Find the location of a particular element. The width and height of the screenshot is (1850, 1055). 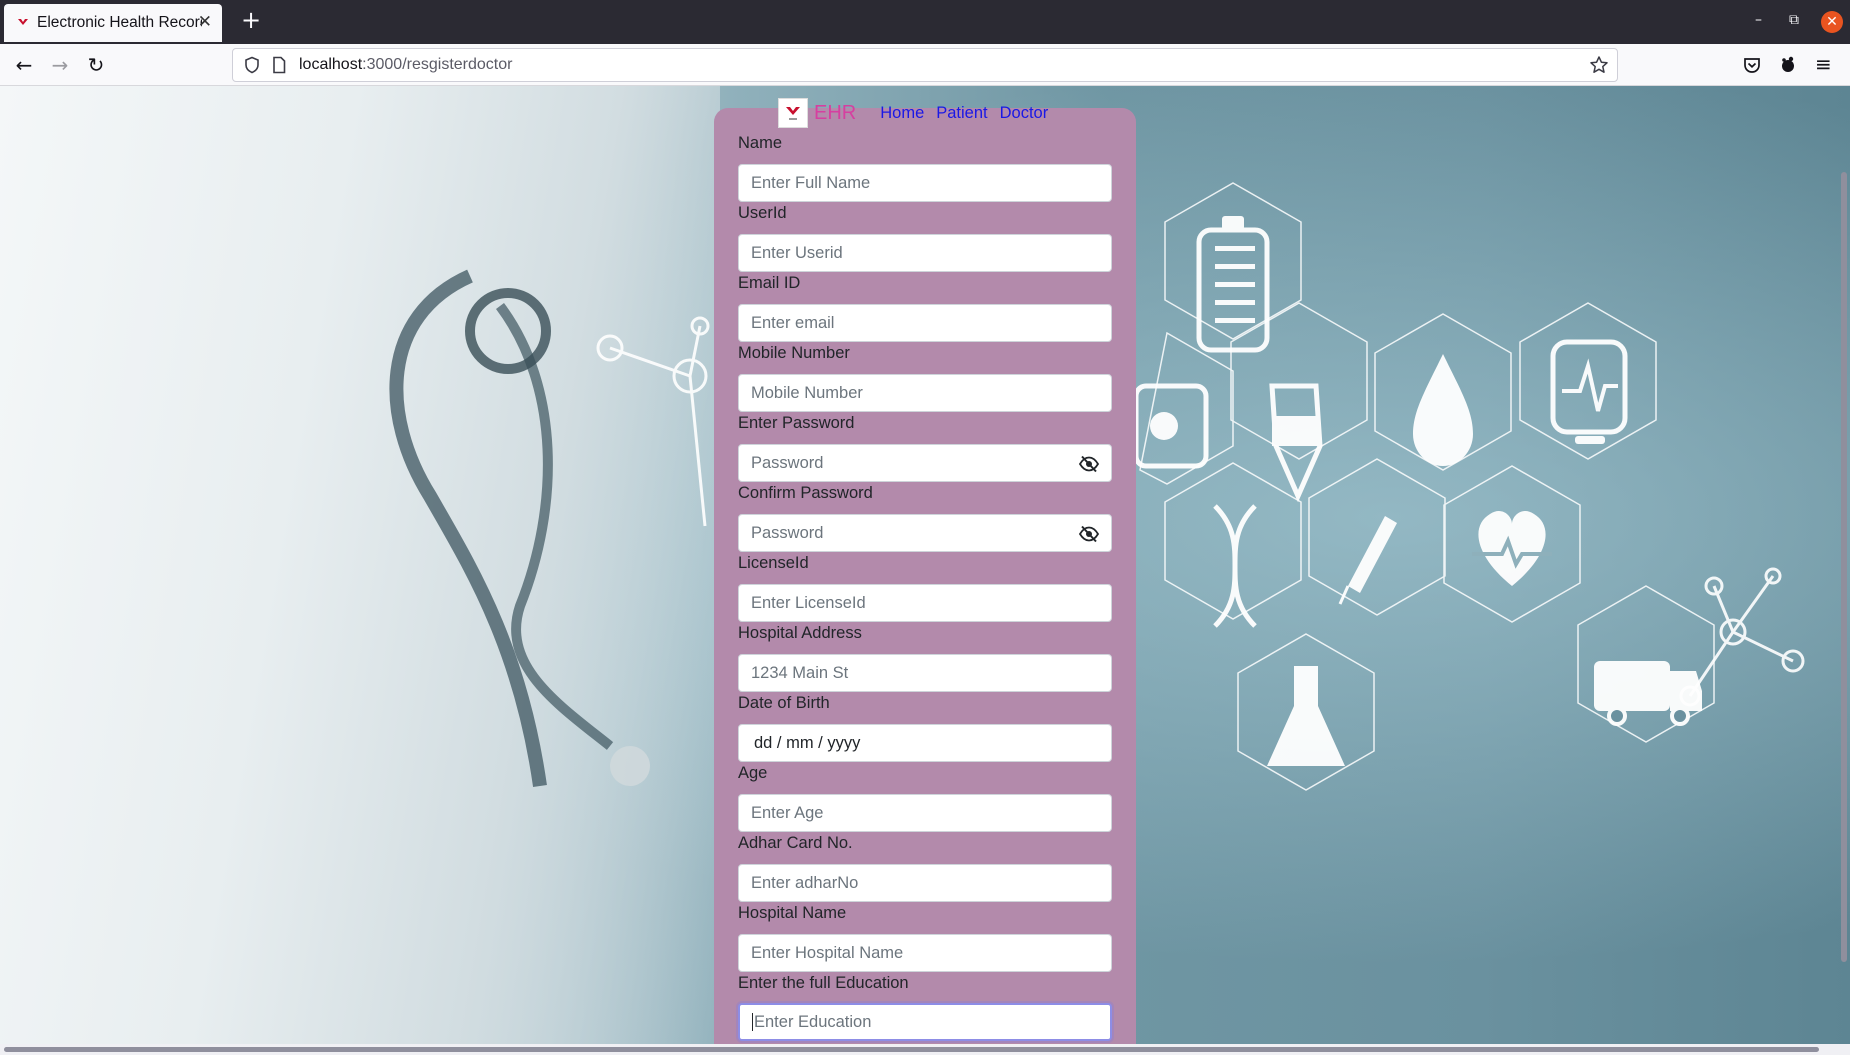

confirm-password-label: Confirm Password is located at coordinates (805, 493).